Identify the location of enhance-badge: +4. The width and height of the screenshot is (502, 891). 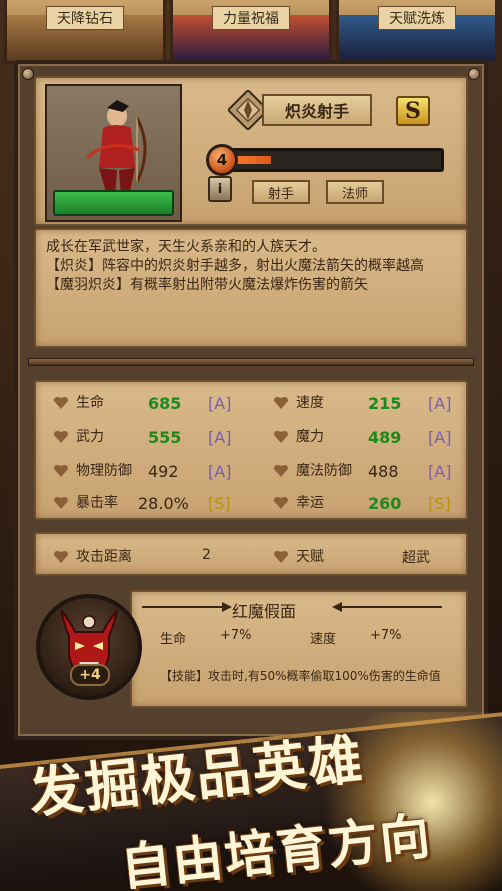
(90, 675).